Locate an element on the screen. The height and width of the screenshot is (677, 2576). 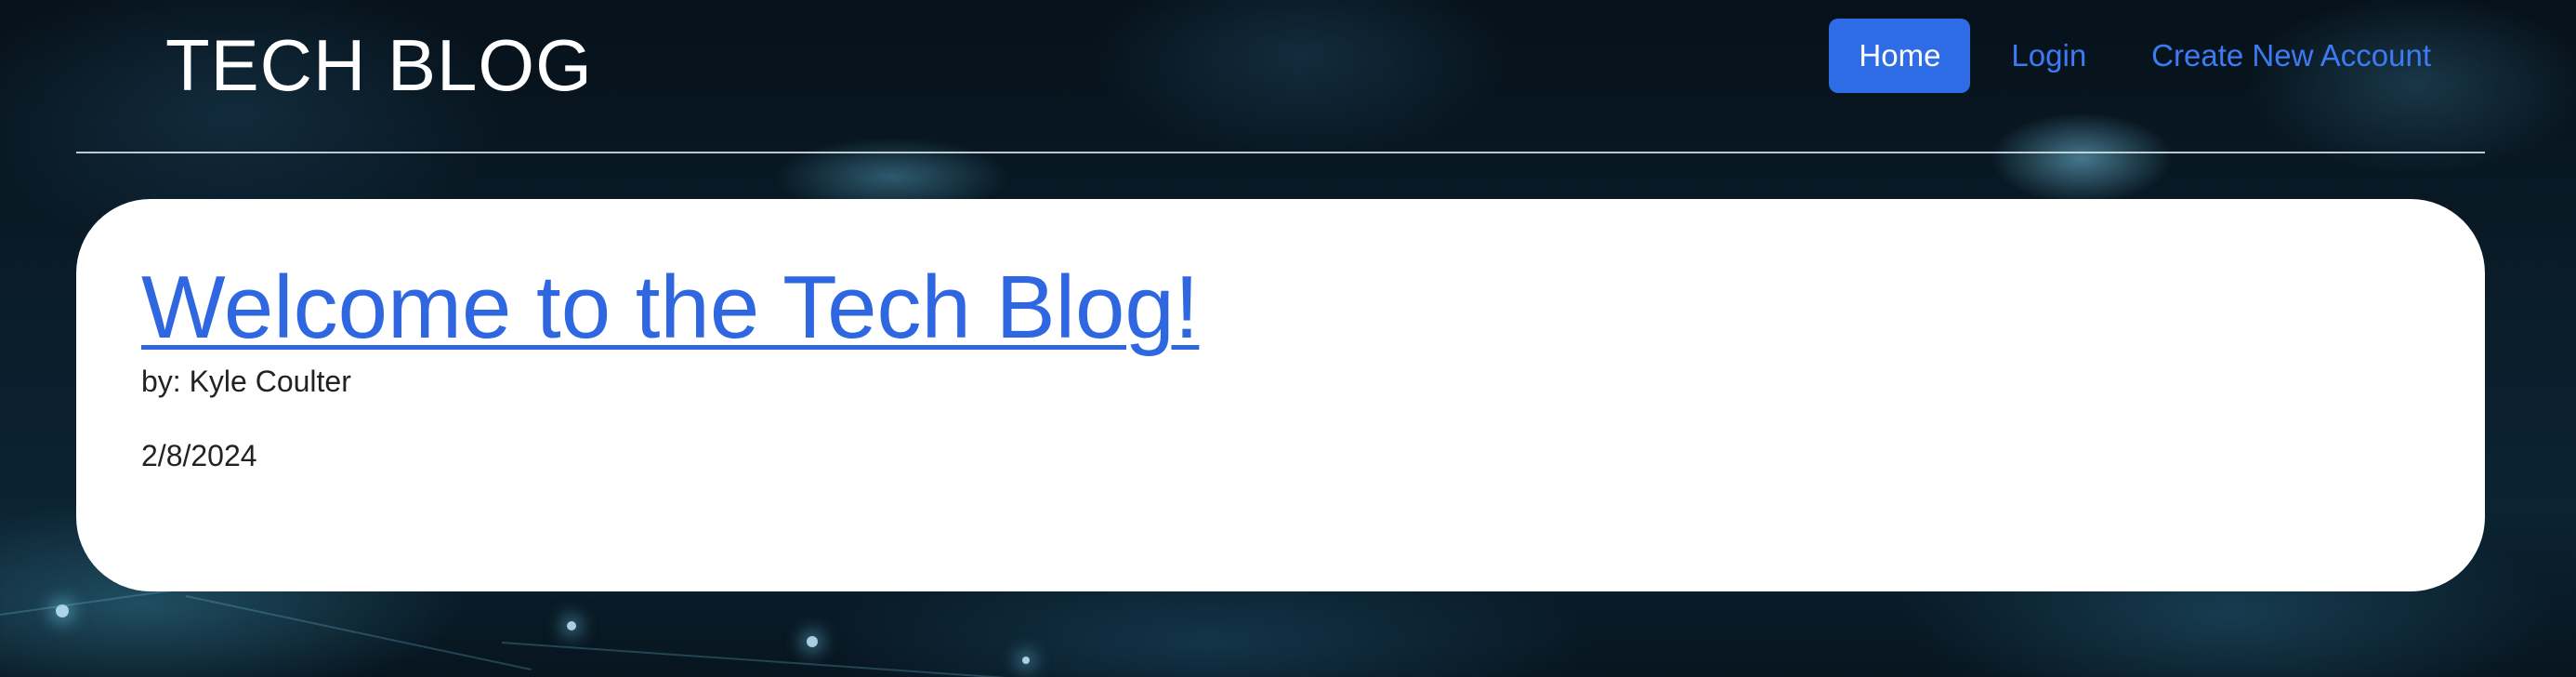
post-date: 2/8/2024 is located at coordinates (199, 455).